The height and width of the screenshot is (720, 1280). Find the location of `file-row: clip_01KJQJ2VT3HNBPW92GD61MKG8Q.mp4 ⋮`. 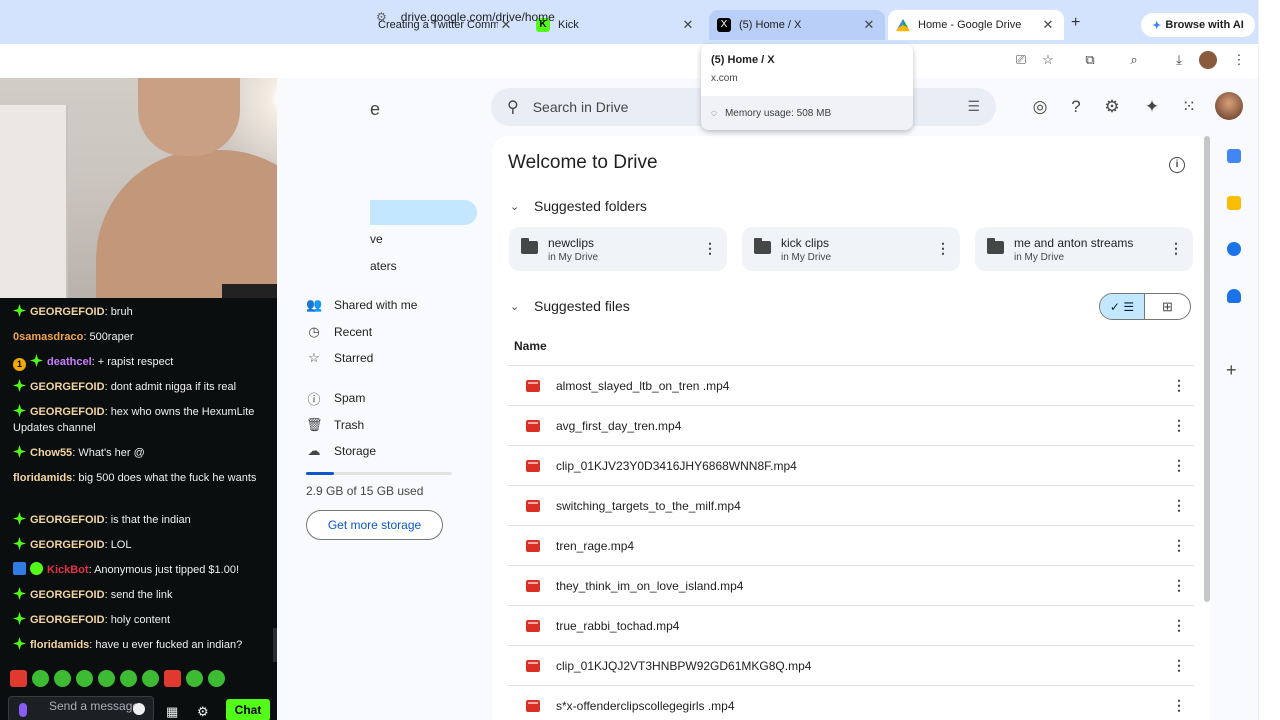

file-row: clip_01KJQJ2VT3HNBPW92GD61MKG8Q.mp4 ⋮ is located at coordinates (851, 665).